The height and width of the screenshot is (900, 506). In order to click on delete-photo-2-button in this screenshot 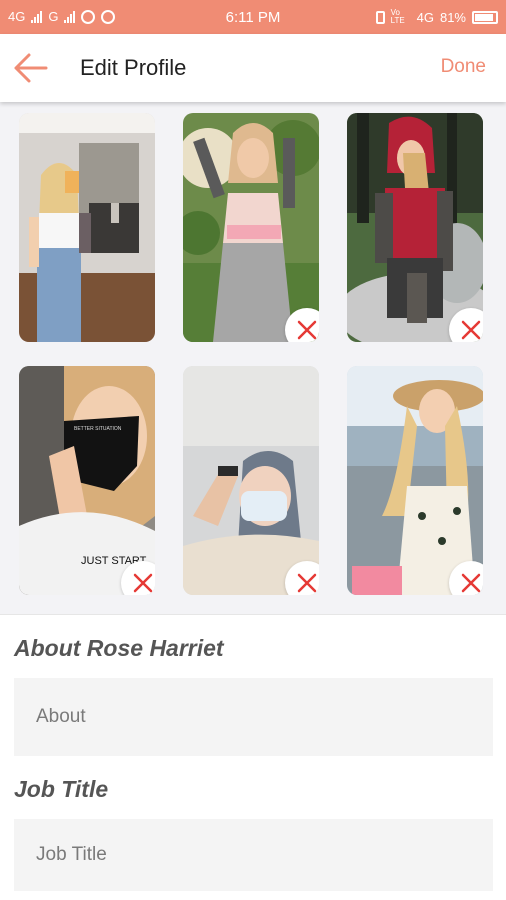, I will do `click(302, 325)`.